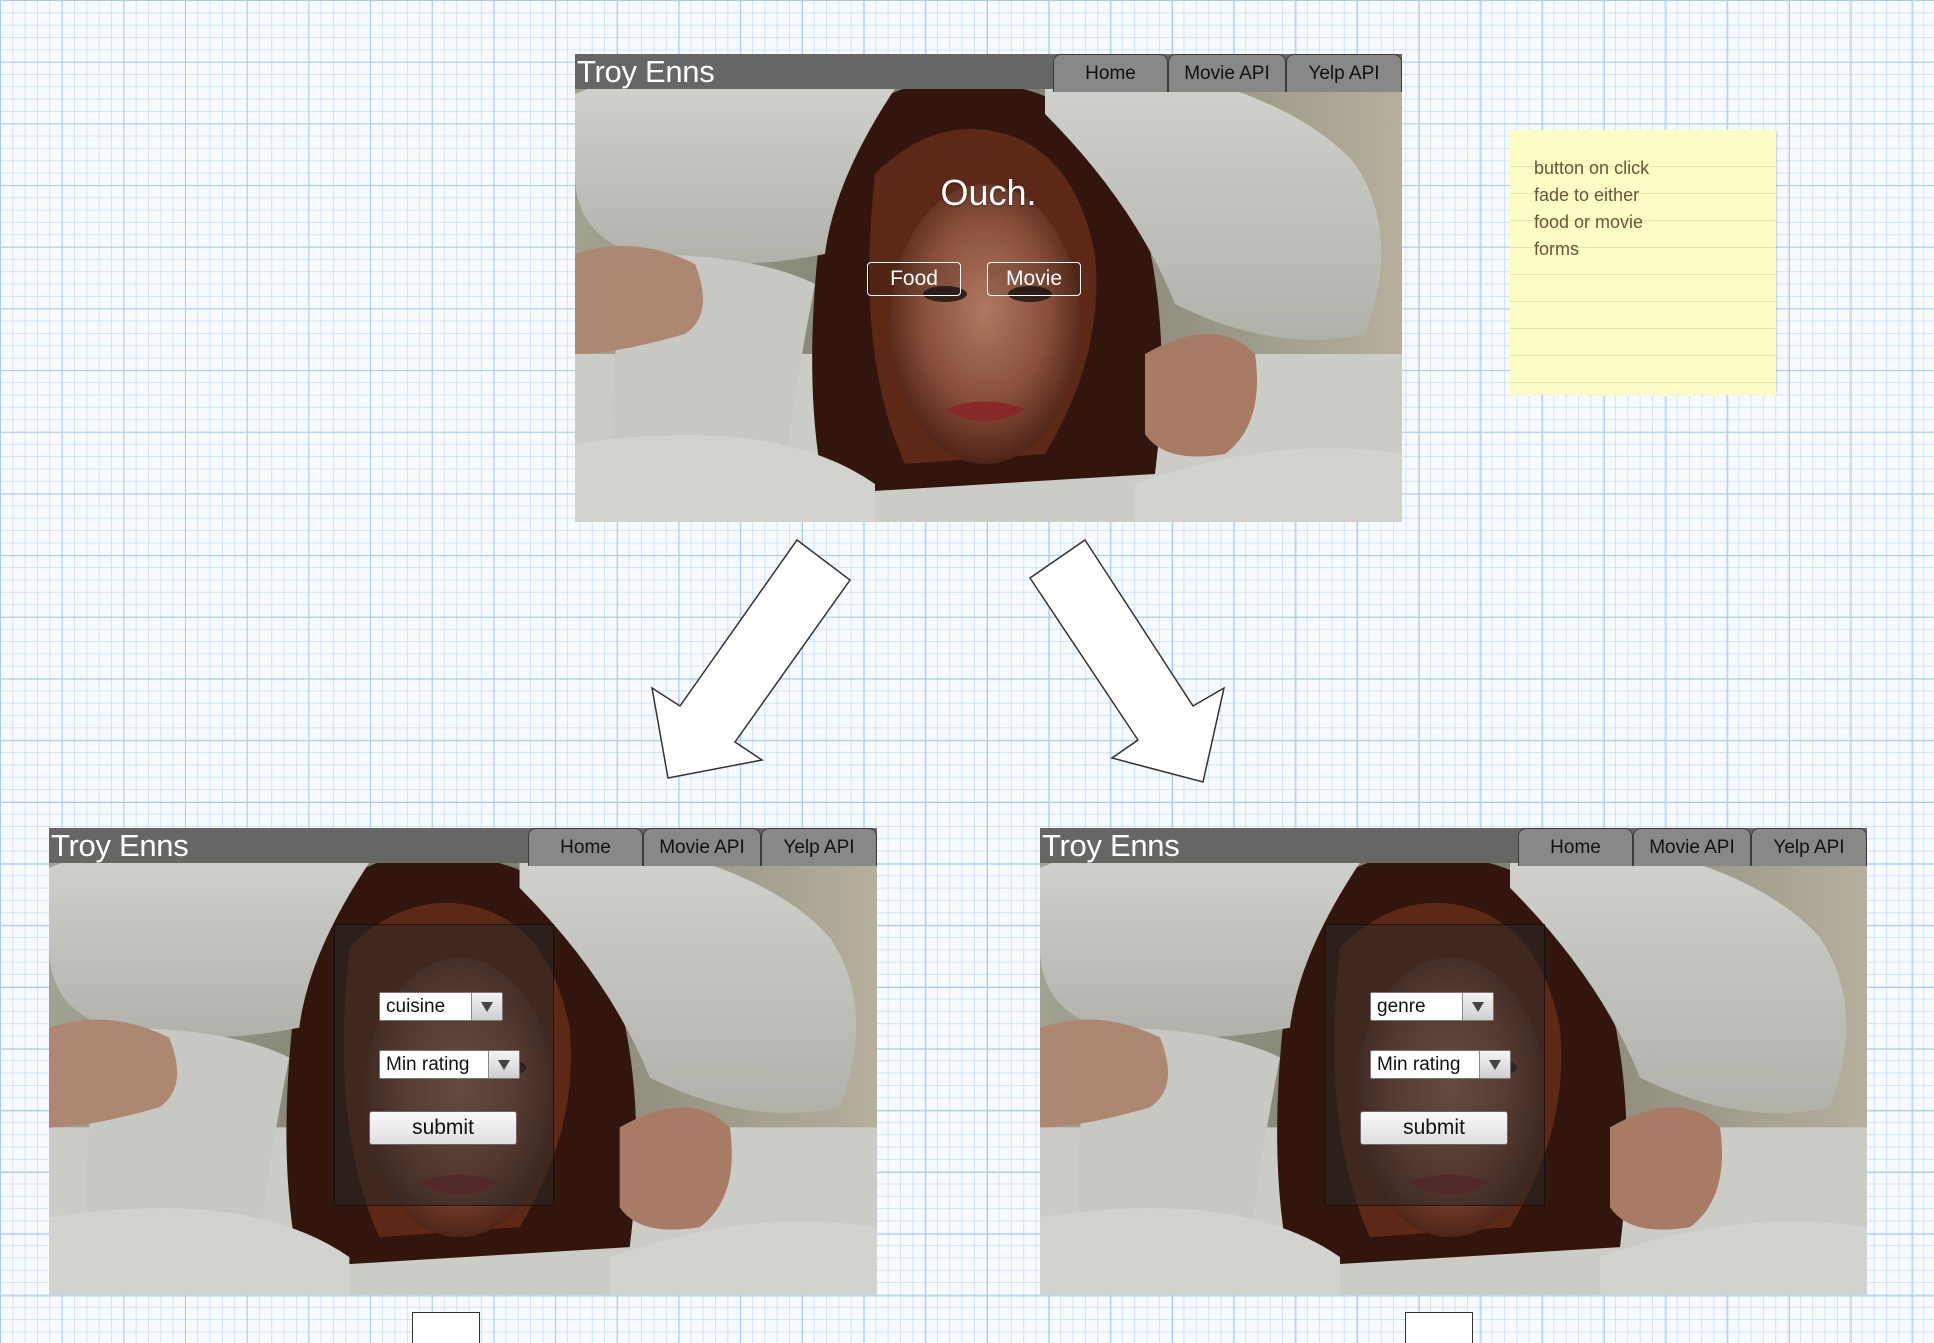  I want to click on cuisine-select-value: cuisine, so click(416, 1006).